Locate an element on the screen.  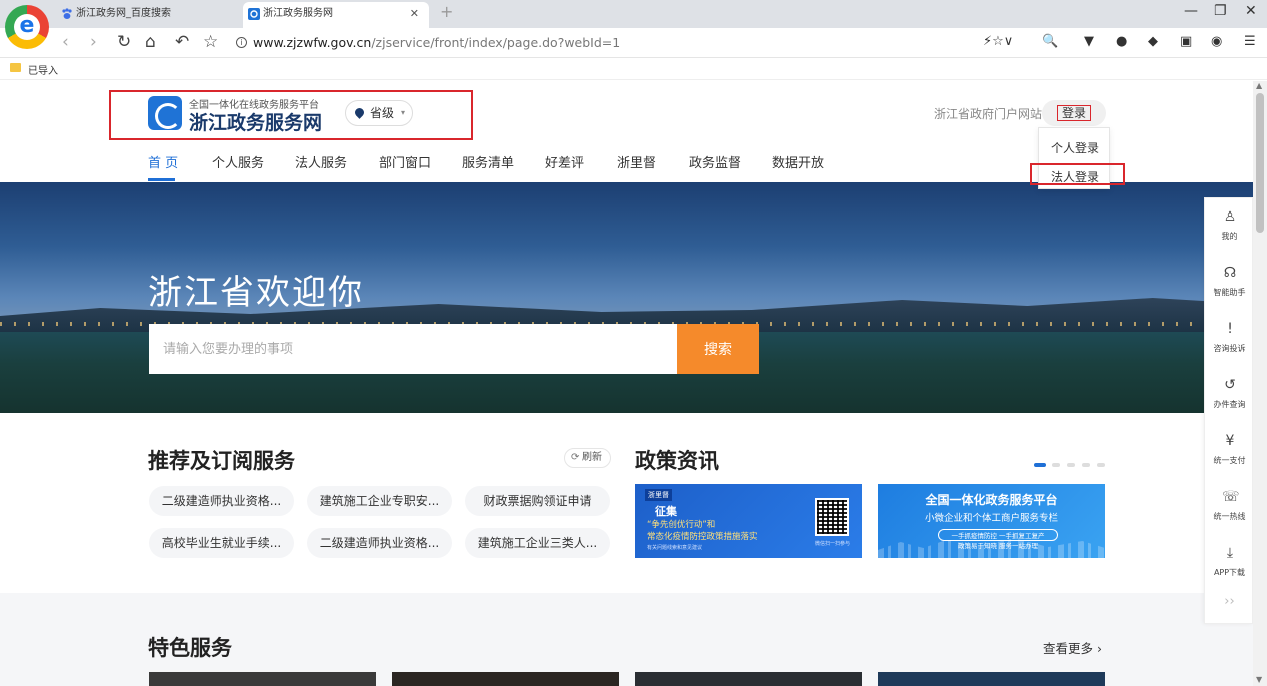
recommend-item: 财政票据购领证申请 is located at coordinates (537, 501).